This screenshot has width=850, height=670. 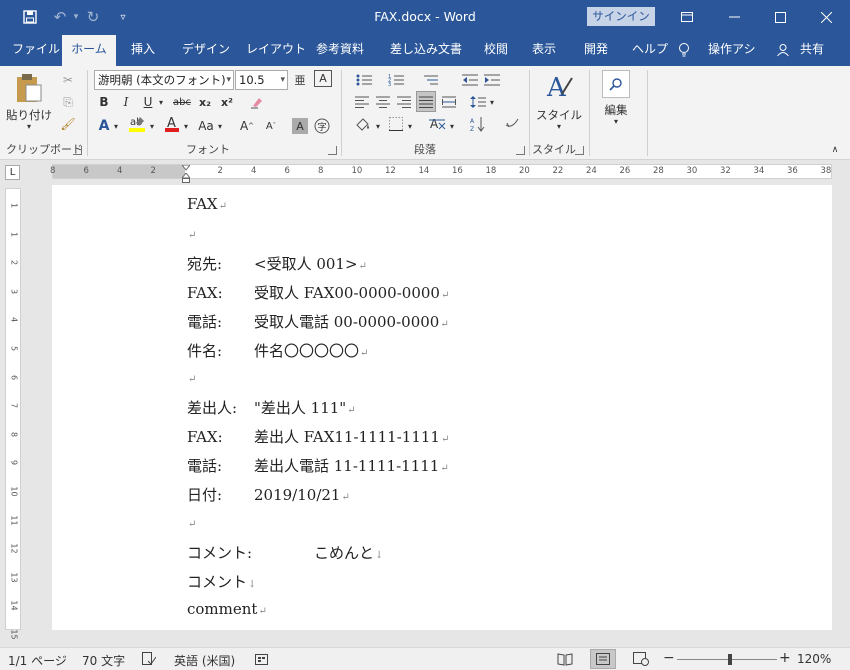 What do you see at coordinates (104, 102) in the screenshot?
I see `bold-button: B` at bounding box center [104, 102].